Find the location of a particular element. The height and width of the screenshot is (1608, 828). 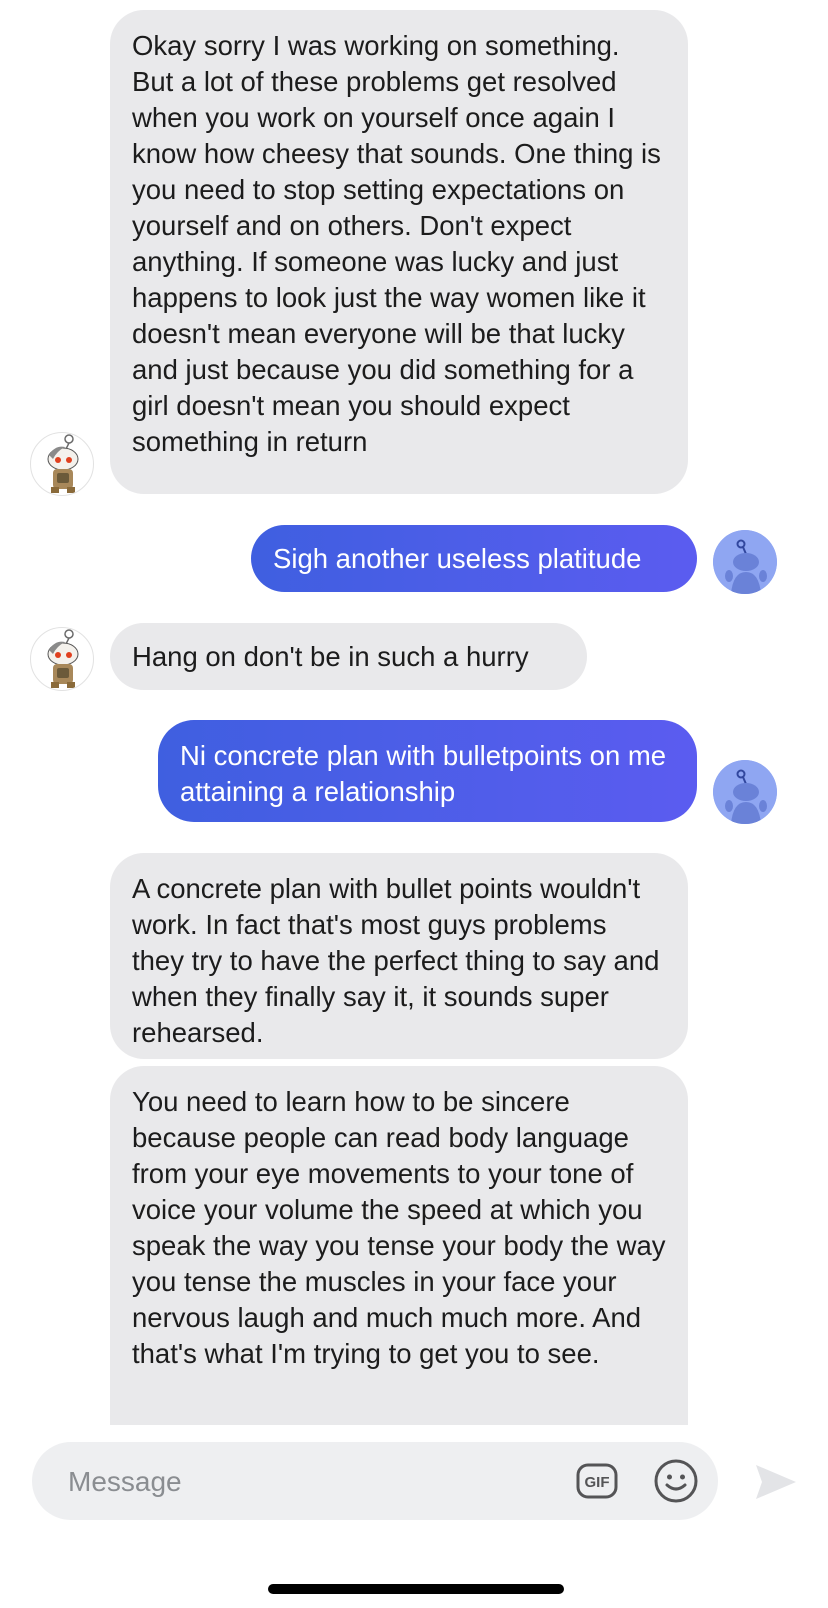

outgoing-message: Sigh another useless platitude is located at coordinates (474, 558).